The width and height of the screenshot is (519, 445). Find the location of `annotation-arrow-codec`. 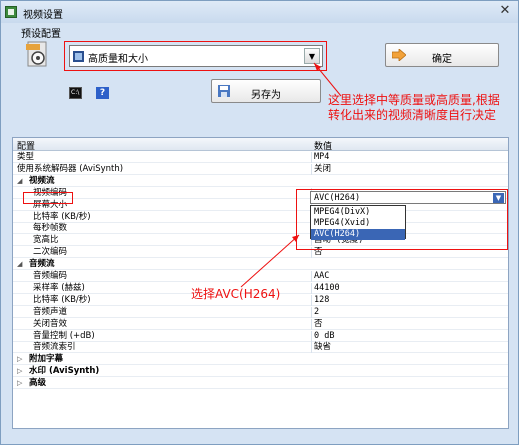

annotation-arrow-codec is located at coordinates (270, 261).